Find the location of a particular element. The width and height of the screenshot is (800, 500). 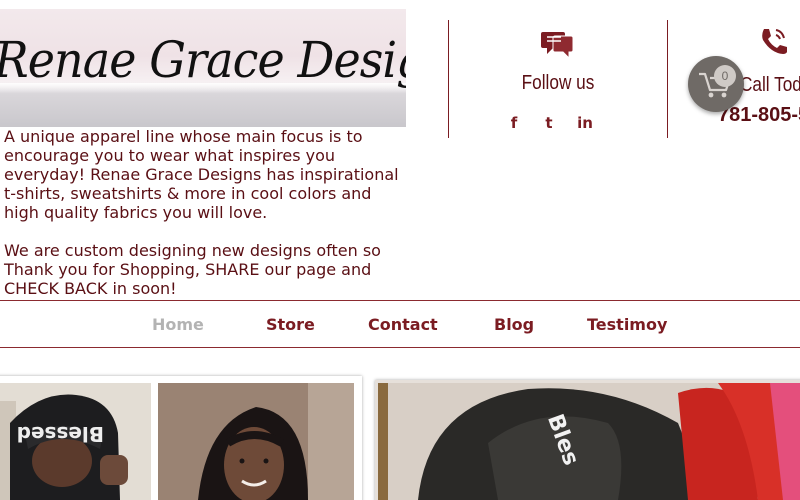

cart-button: 0 is located at coordinates (716, 84).